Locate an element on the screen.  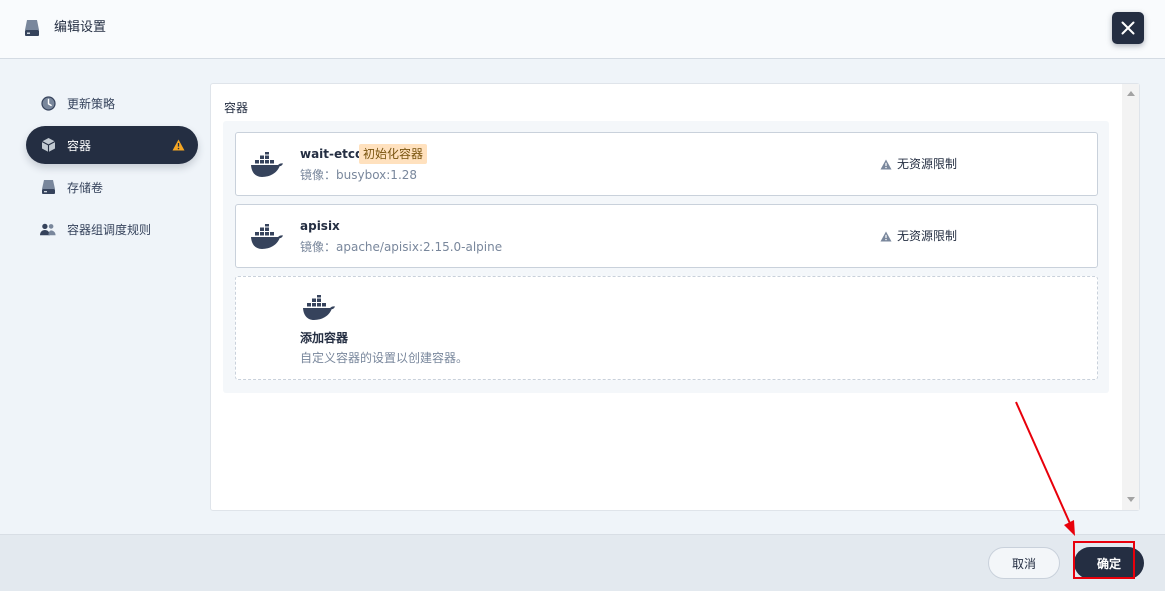
clock-icon is located at coordinates (48, 103).